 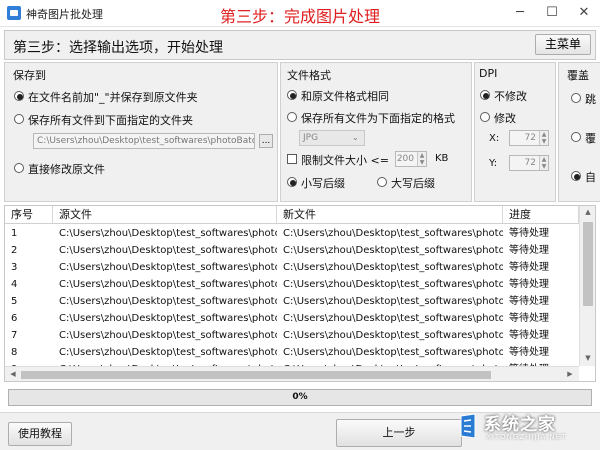 I want to click on specified-format-radio, so click(x=292, y=117).